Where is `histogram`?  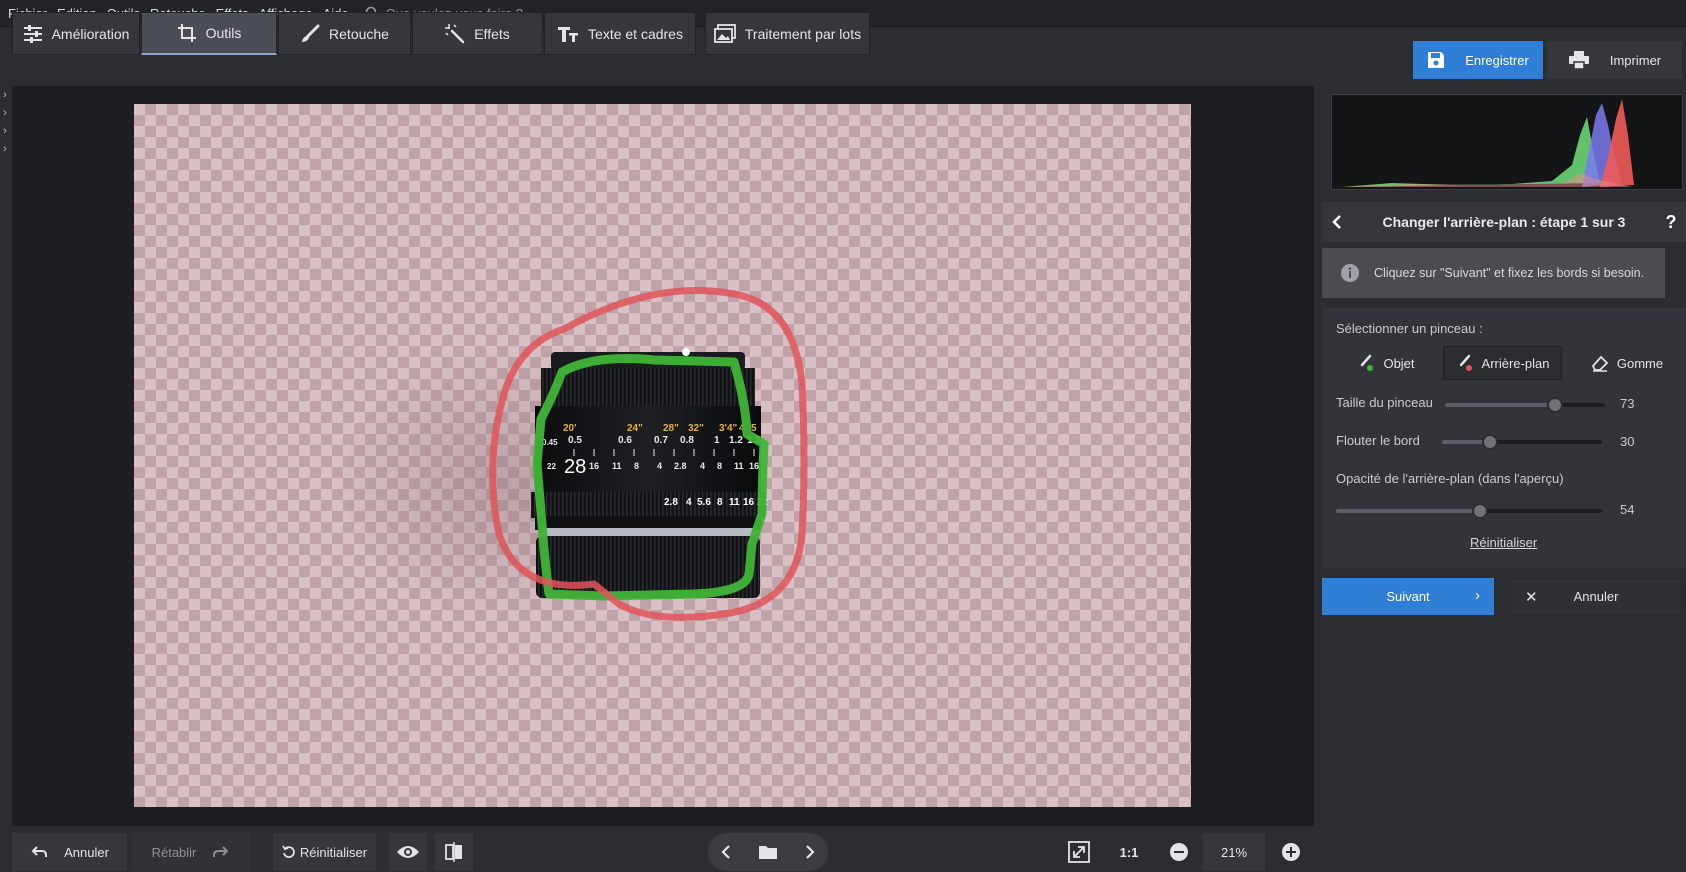 histogram is located at coordinates (1507, 142).